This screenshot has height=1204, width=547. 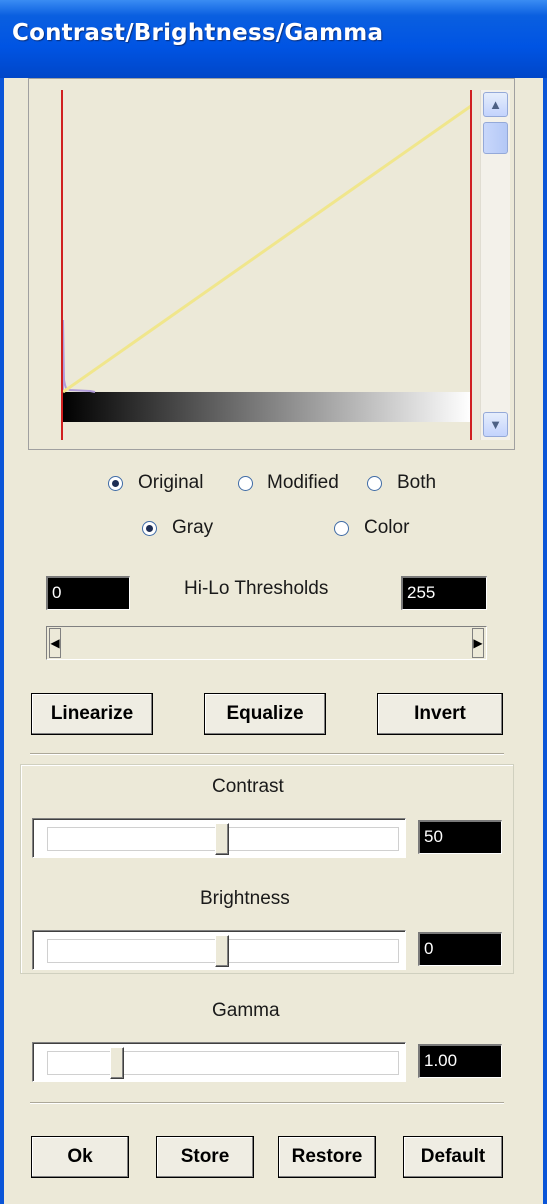 What do you see at coordinates (440, 714) in the screenshot?
I see `invert-button: Invert` at bounding box center [440, 714].